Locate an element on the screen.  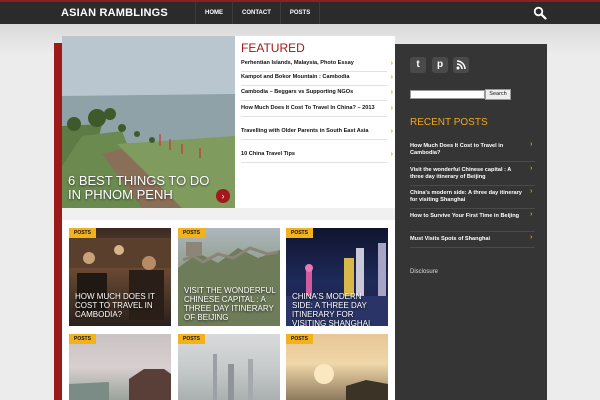
nav-posts: POSTS is located at coordinates (301, 13).